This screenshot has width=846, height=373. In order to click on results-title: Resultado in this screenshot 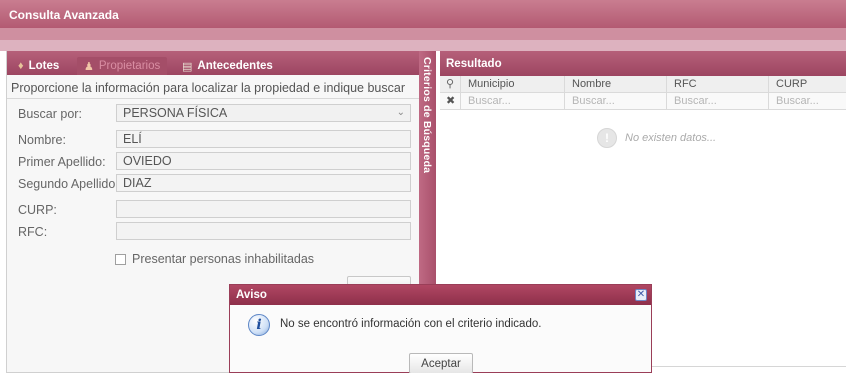, I will do `click(643, 63)`.